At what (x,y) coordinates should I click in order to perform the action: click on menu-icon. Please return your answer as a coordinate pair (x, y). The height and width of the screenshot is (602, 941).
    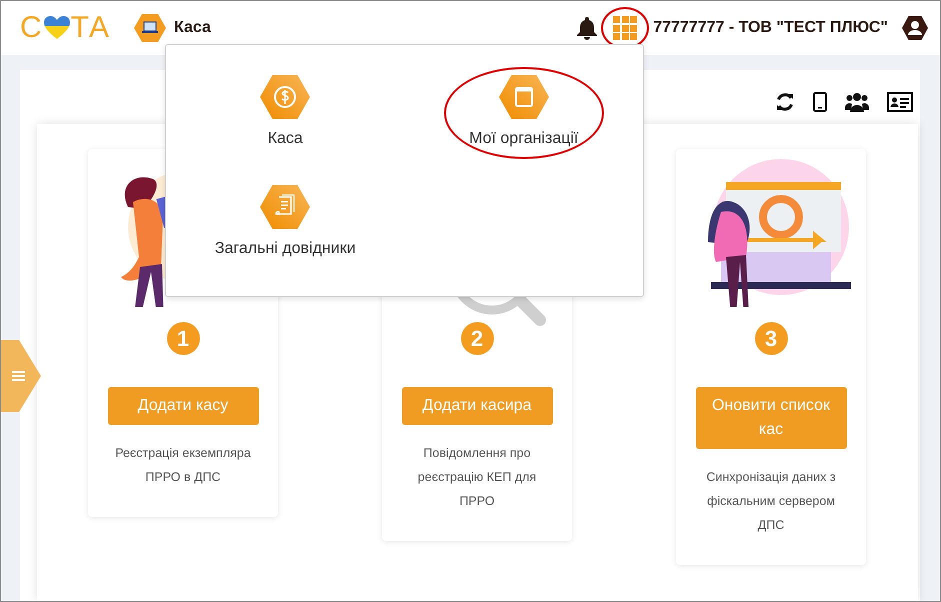
    Looking at the image, I should click on (18, 376).